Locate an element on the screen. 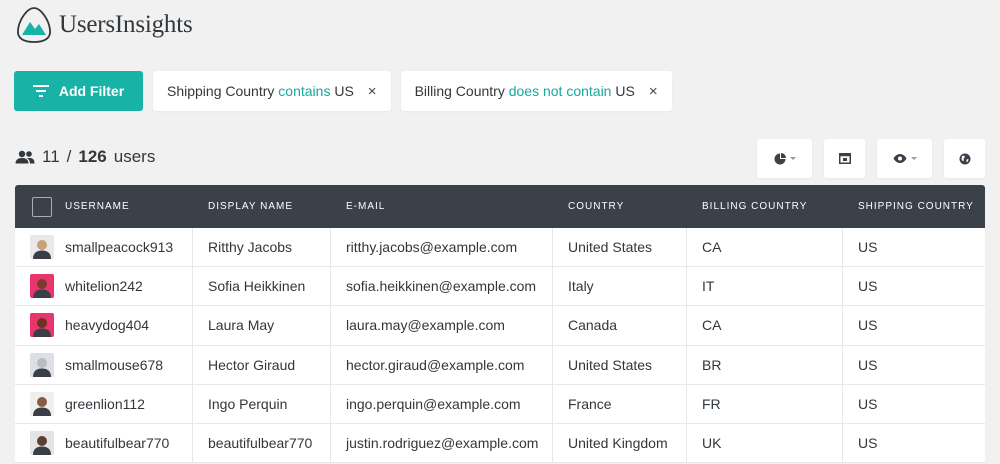 This screenshot has width=1000, height=464. email: ritthy.jacobs@example.com is located at coordinates (432, 247).